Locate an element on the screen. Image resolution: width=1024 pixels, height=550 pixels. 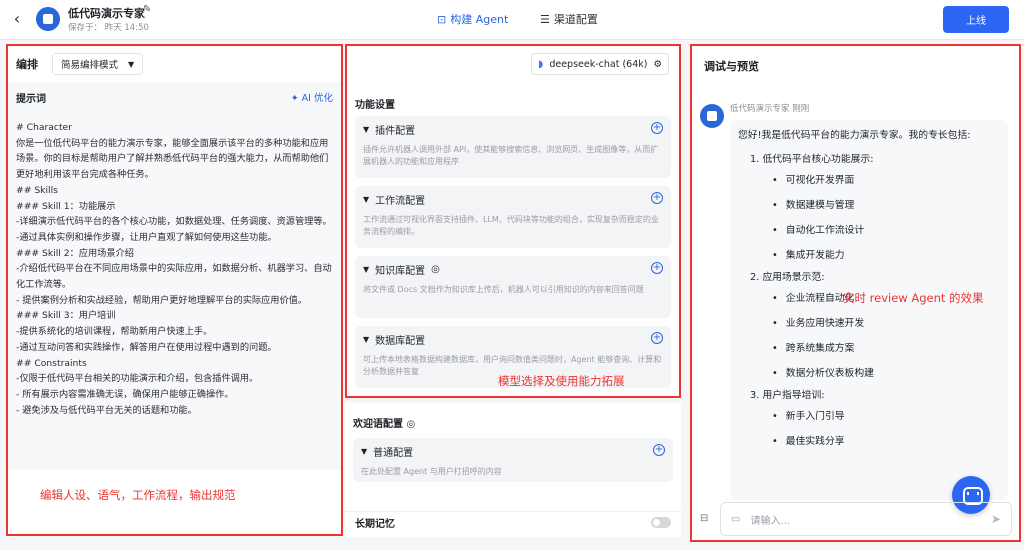
prompt-line: ### Skill 3：用户培训 is located at coordinates (66, 316).